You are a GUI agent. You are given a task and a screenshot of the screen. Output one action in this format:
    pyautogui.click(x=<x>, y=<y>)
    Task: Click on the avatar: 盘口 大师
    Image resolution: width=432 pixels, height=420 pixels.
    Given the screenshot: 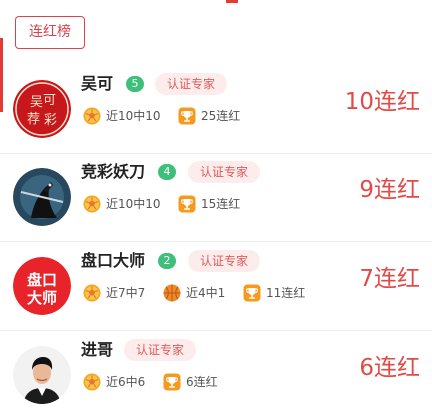 What is the action you would take?
    pyautogui.click(x=42, y=286)
    